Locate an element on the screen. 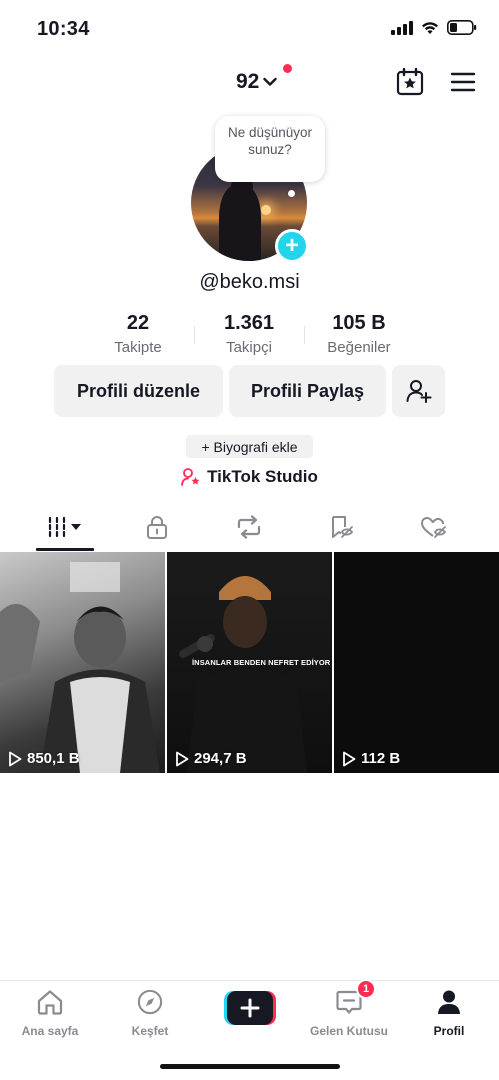 This screenshot has width=499, height=1080. tiktok-studio-link: TikTok Studio is located at coordinates (249, 477).